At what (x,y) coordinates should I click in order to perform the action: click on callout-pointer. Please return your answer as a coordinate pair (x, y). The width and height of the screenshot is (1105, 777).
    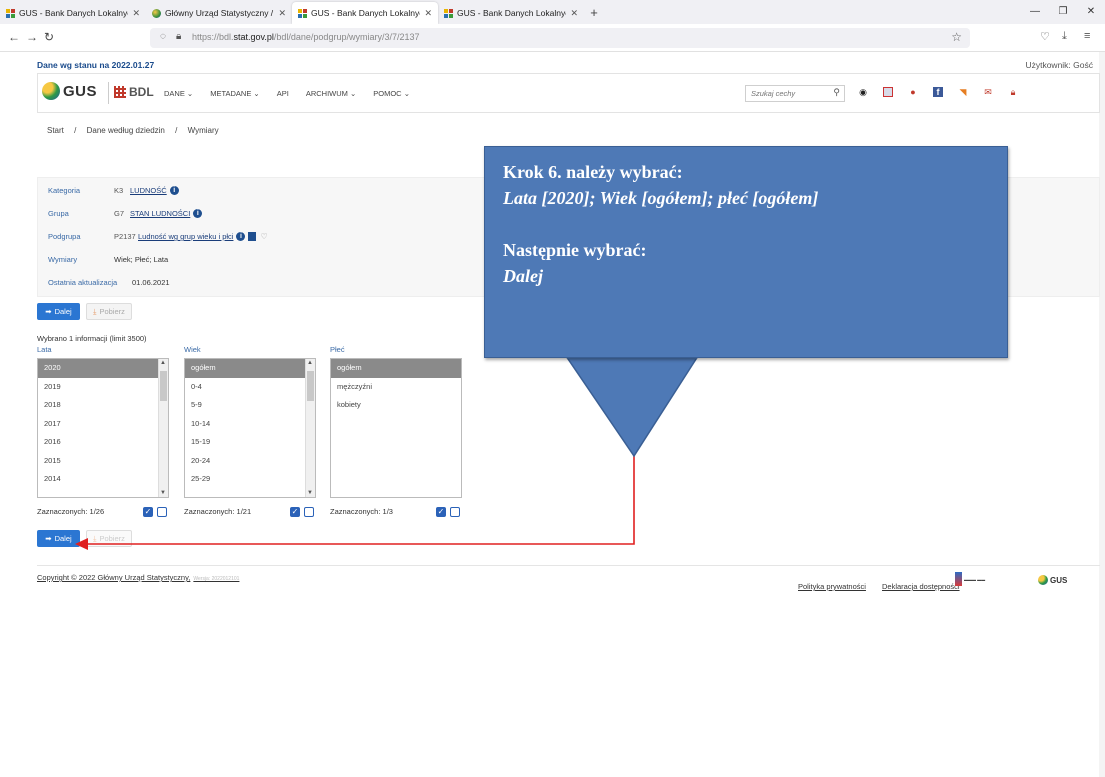
    Looking at the image, I should click on (632, 407).